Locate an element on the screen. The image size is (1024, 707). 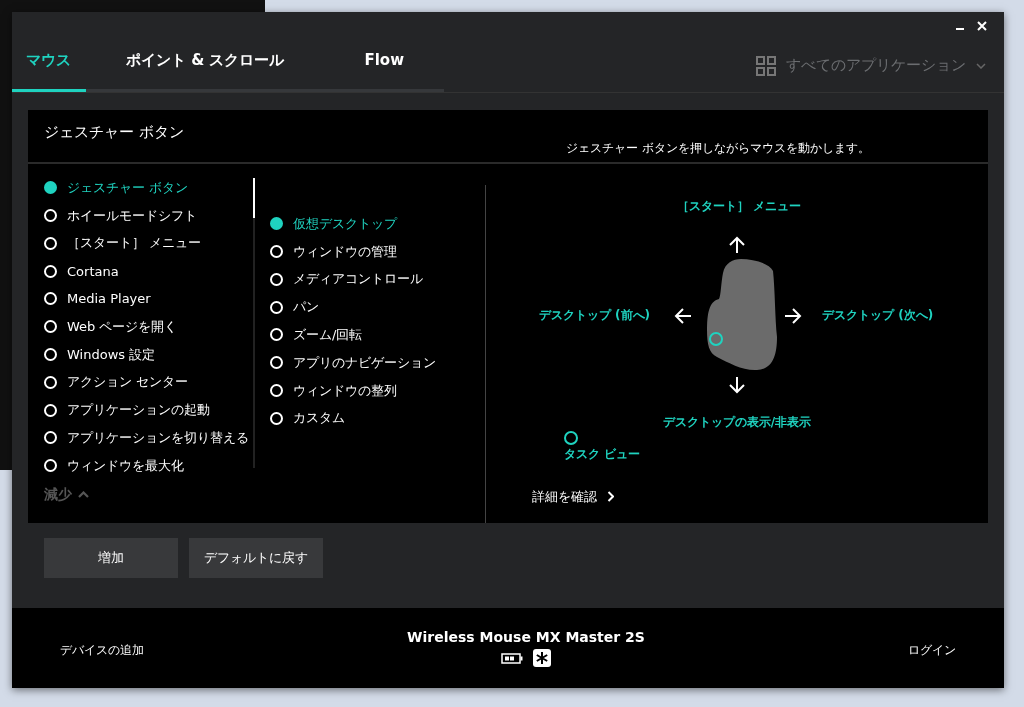
scrollbar-thumb is located at coordinates (254, 197).